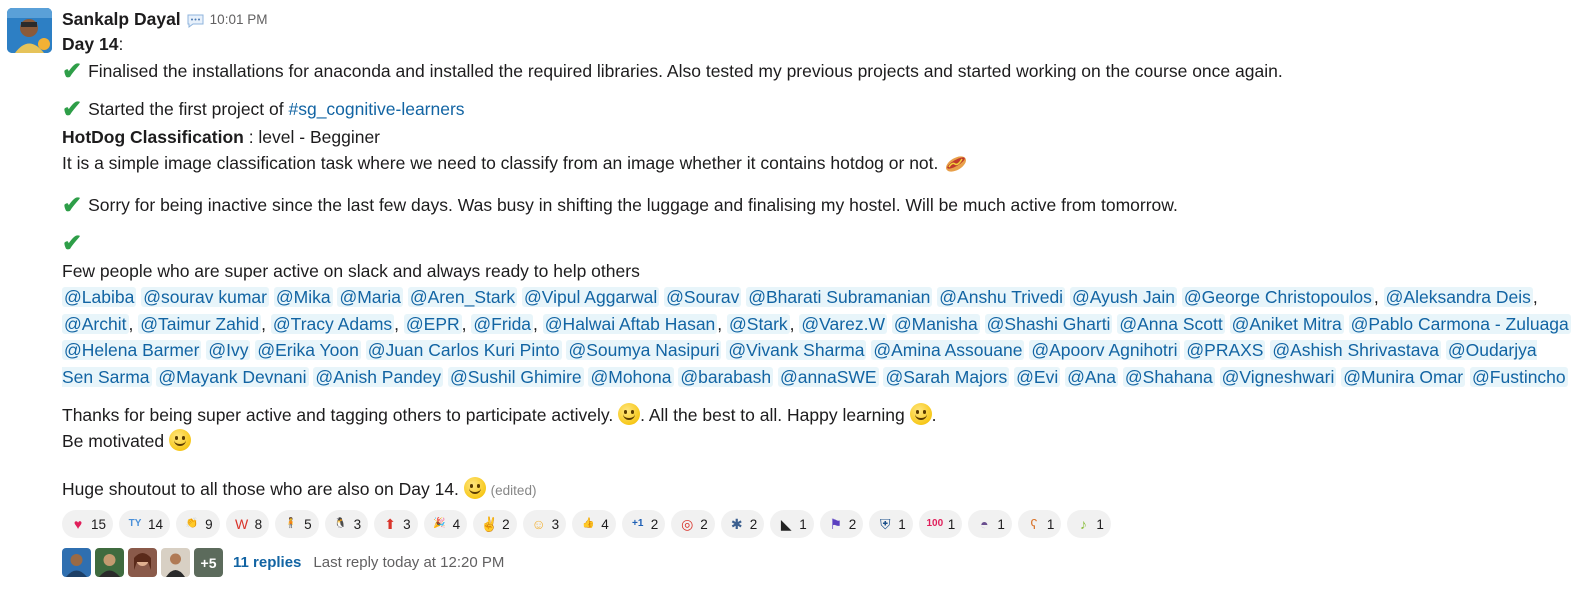 The image size is (1582, 614). What do you see at coordinates (145, 524) in the screenshot?
I see `reaction-pill: TY 14` at bounding box center [145, 524].